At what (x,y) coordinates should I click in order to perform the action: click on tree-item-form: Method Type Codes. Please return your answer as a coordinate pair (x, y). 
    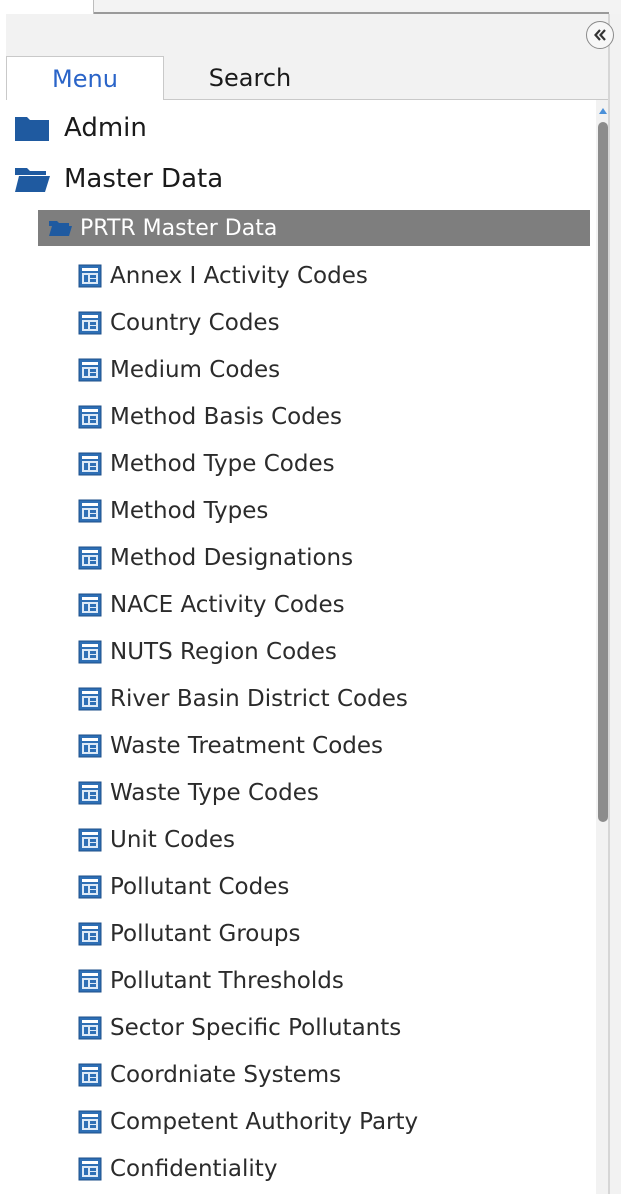
    Looking at the image, I should click on (206, 464).